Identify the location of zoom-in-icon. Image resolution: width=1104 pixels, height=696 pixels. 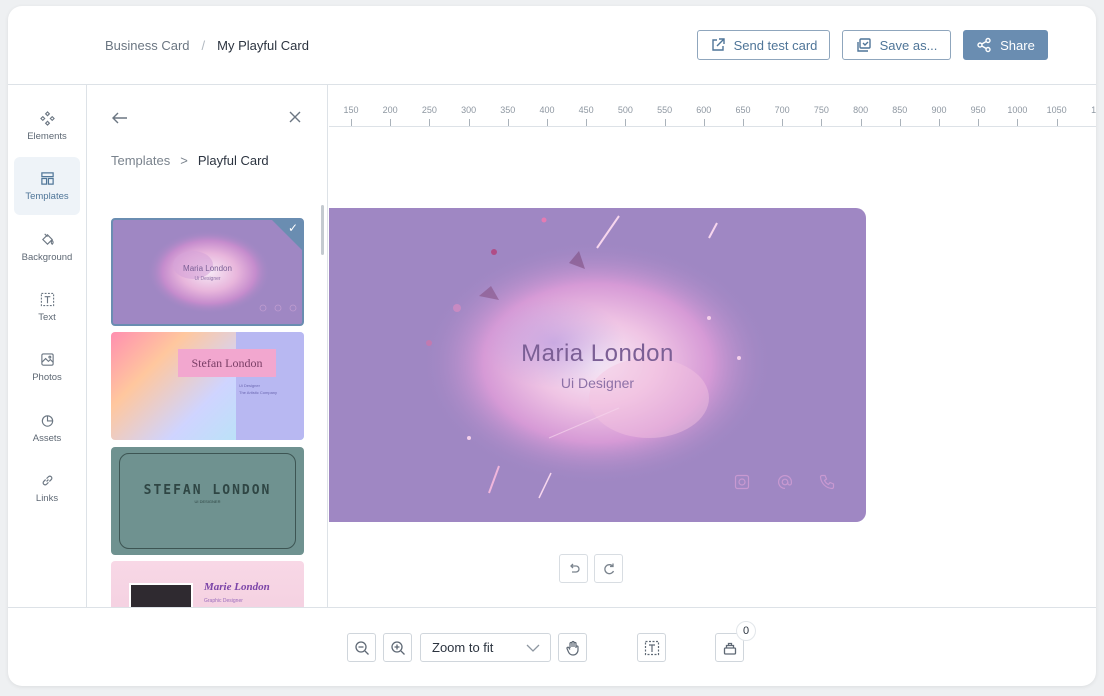
(397, 647).